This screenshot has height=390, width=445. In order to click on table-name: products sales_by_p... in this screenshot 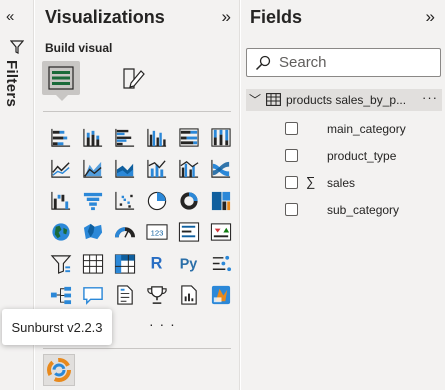, I will do `click(346, 100)`.